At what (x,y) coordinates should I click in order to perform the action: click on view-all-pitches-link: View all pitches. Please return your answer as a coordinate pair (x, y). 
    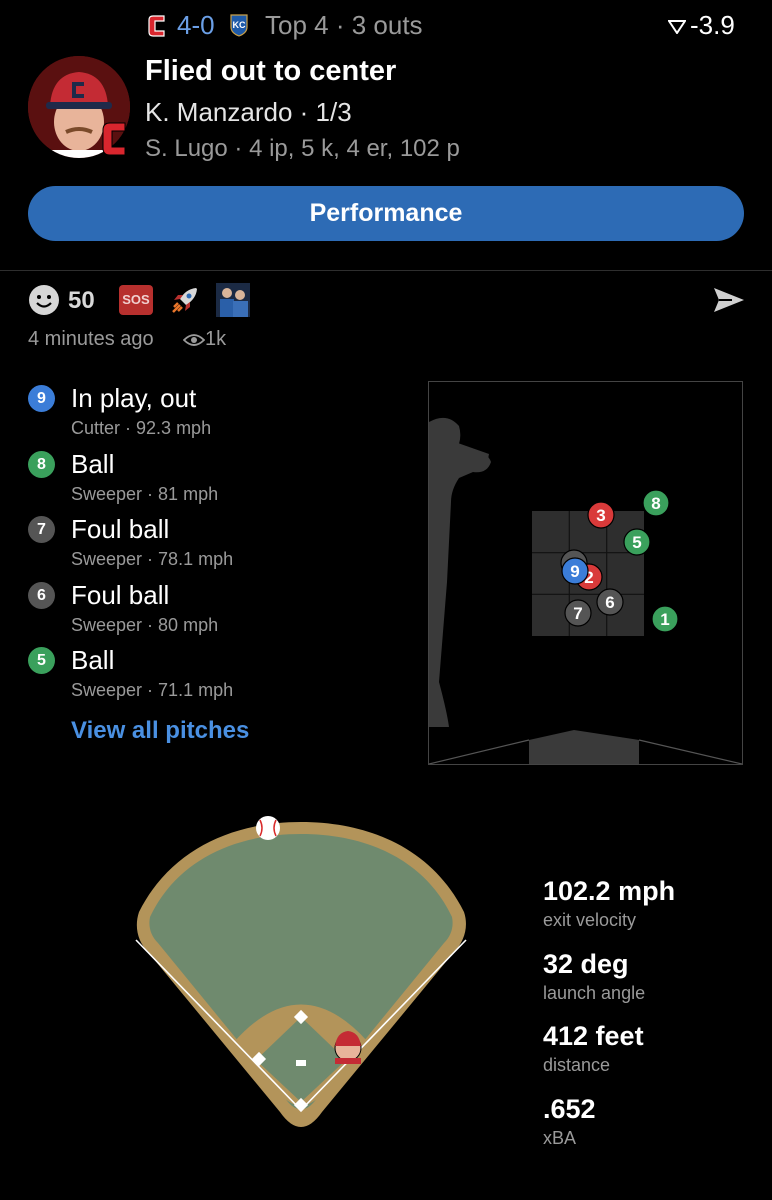
    Looking at the image, I should click on (160, 731).